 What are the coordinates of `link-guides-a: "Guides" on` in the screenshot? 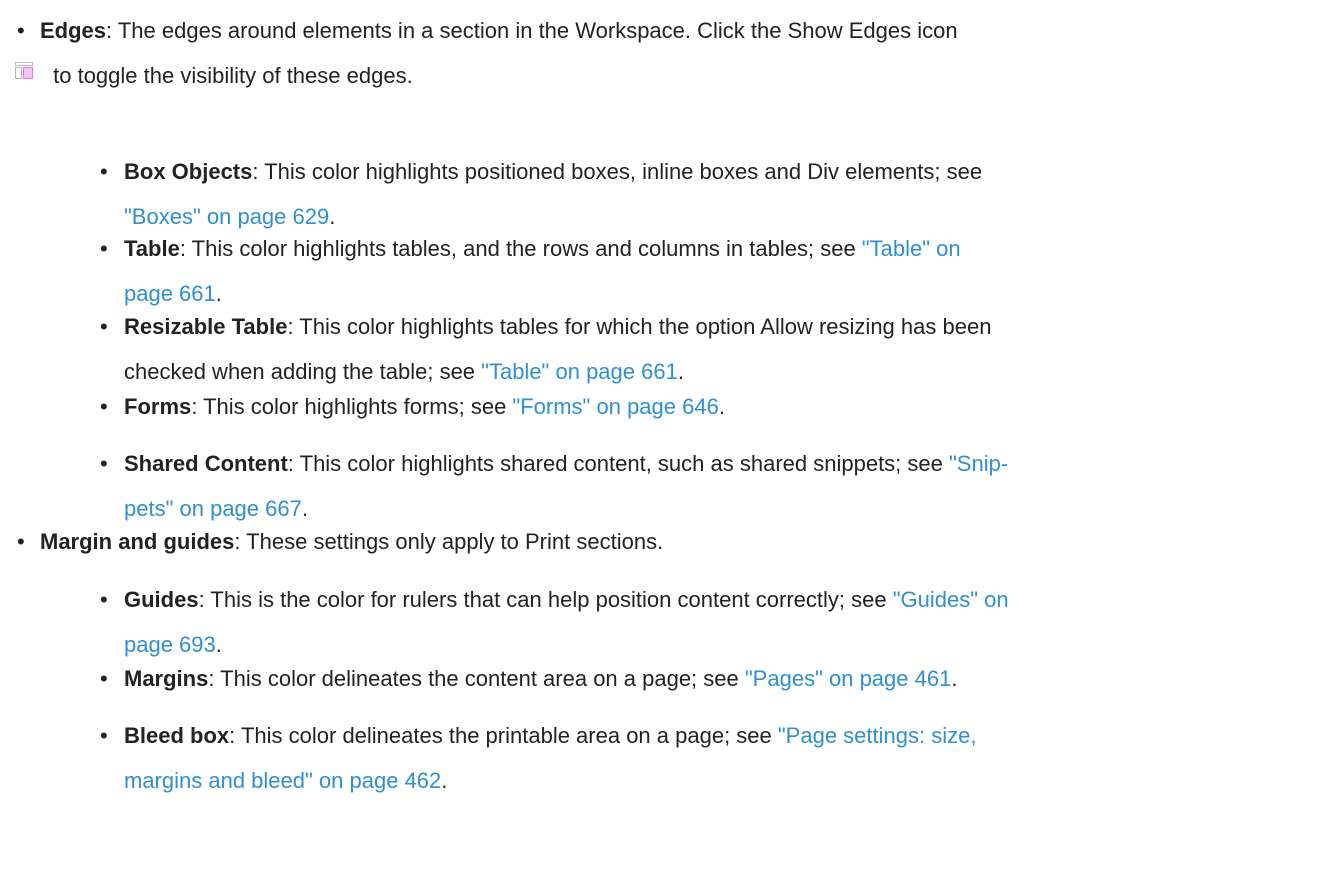 It's located at (951, 599).